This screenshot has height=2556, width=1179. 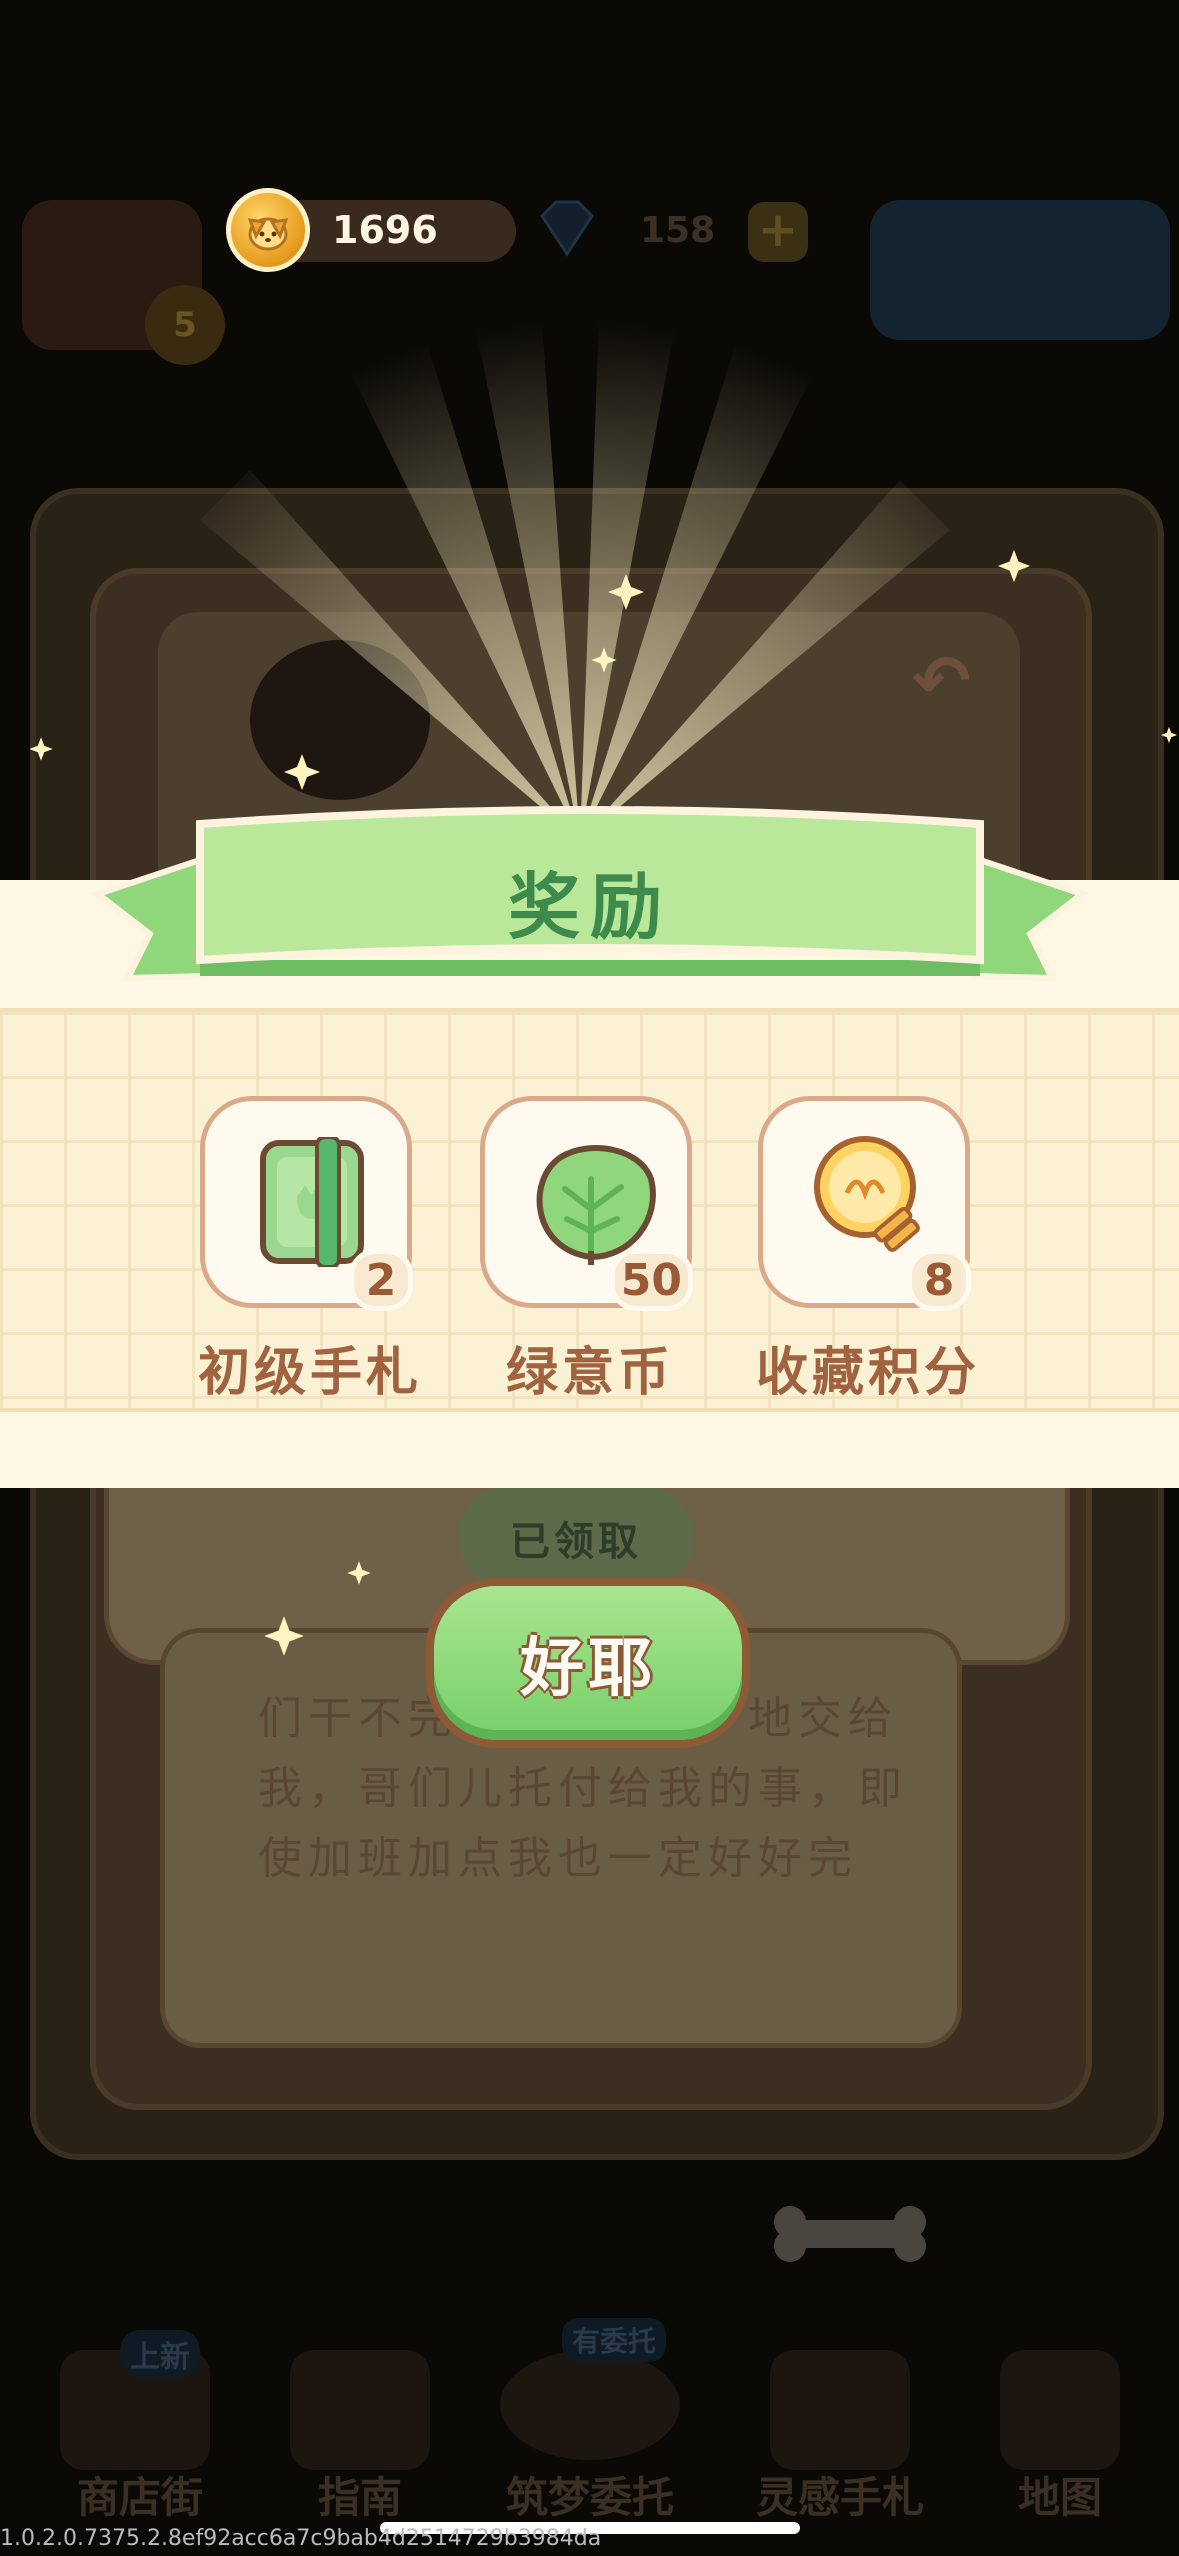 I want to click on nav-label: 指南, so click(x=359, y=2497).